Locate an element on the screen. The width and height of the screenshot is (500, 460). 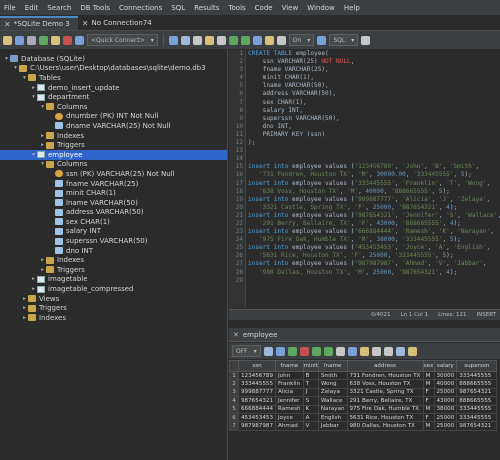
close-icon: ✕ is located at coordinates (85, 23).